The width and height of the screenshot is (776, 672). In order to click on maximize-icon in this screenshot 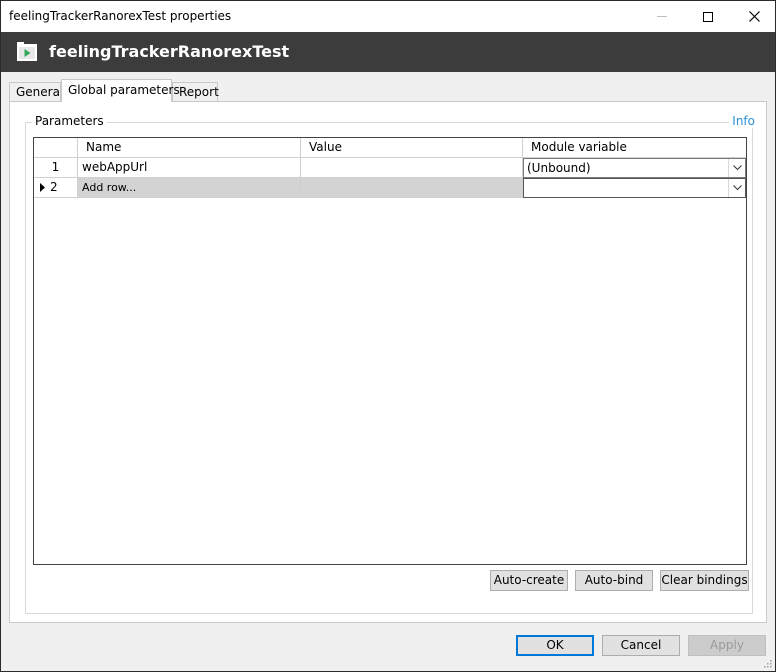, I will do `click(708, 16)`.